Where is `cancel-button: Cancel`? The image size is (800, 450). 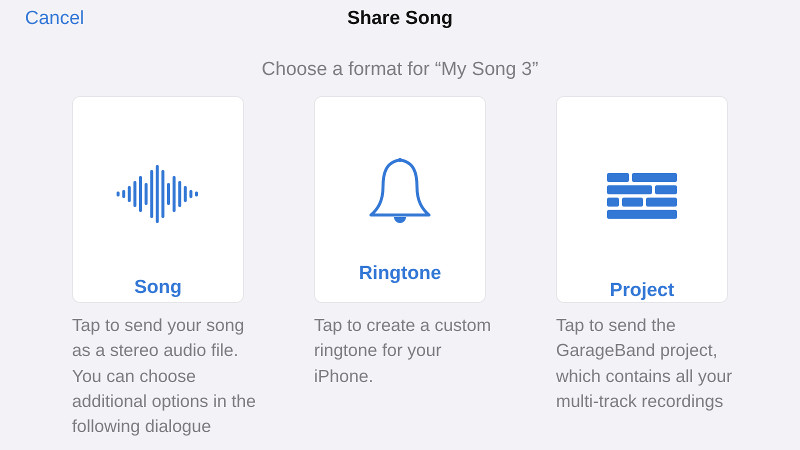 cancel-button: Cancel is located at coordinates (54, 19).